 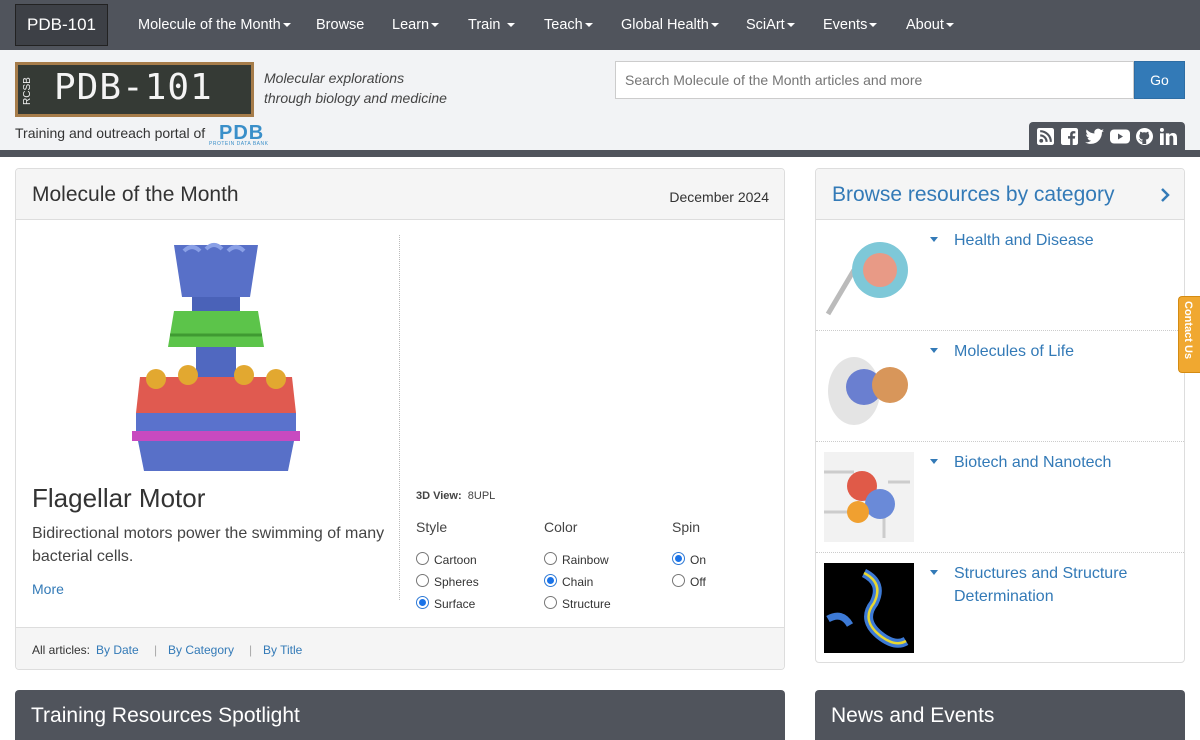 I want to click on radio-label: Structure, so click(x=586, y=604).